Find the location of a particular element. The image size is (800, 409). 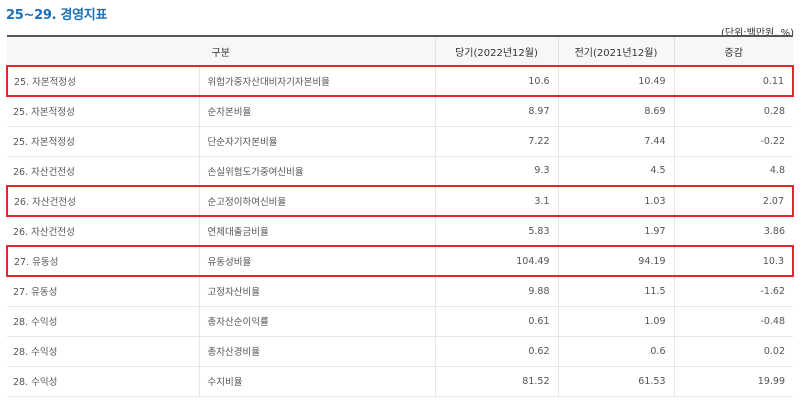

previous-value-cell: 10.49 is located at coordinates (615, 81).